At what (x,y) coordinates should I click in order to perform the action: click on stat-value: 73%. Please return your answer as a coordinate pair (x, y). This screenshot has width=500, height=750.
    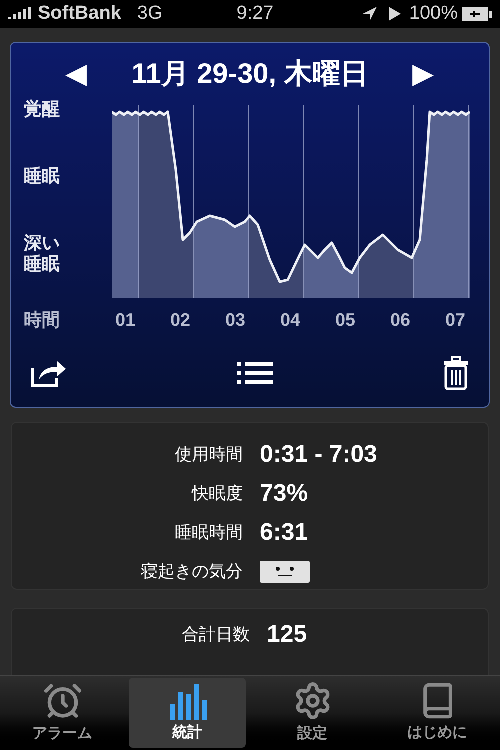
    Looking at the image, I should click on (284, 493).